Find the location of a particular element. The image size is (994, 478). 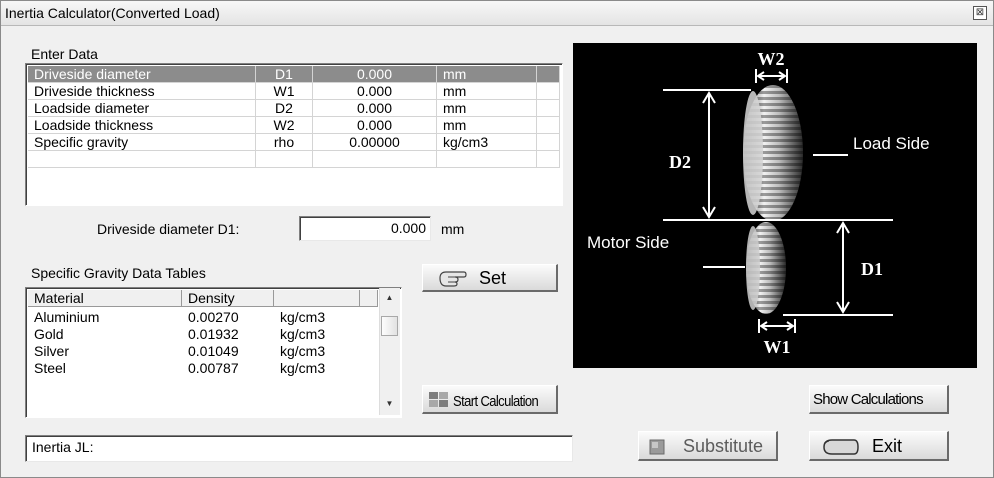

param-symbol-cell: D1 is located at coordinates (284, 74).